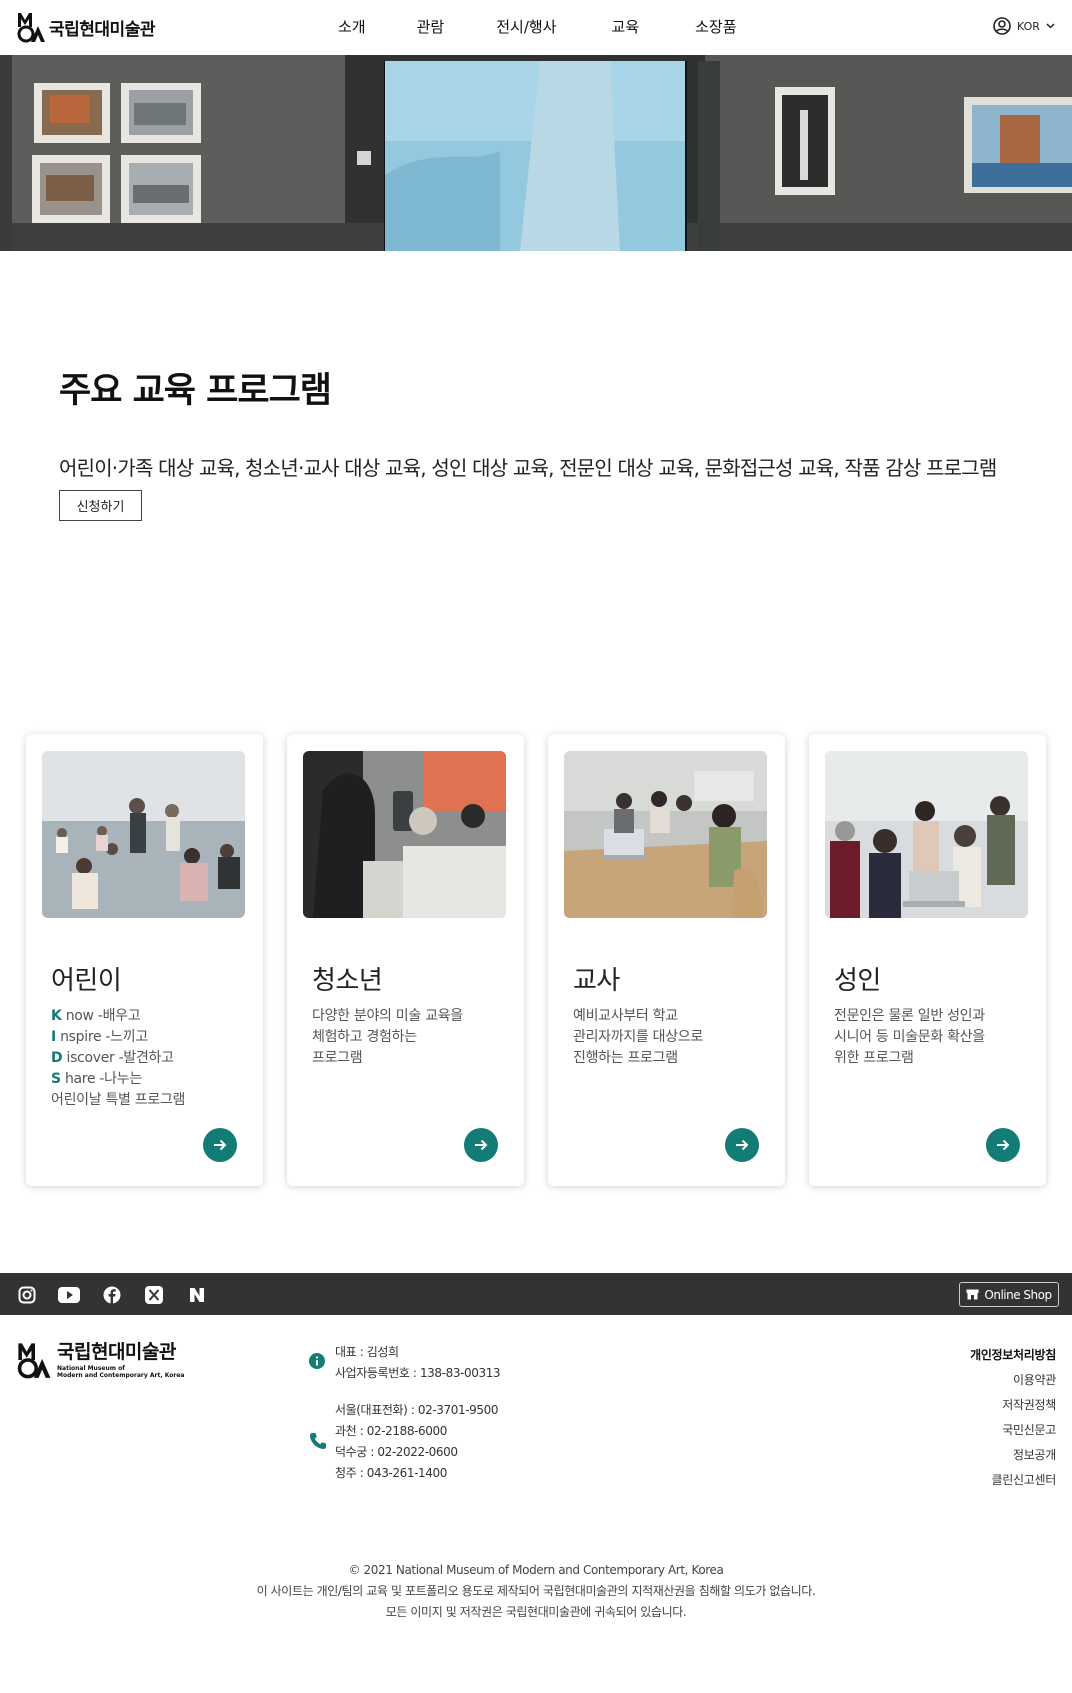 Image resolution: width=1072 pixels, height=1693 pixels. What do you see at coordinates (318, 1441) in the screenshot?
I see `phone-icon` at bounding box center [318, 1441].